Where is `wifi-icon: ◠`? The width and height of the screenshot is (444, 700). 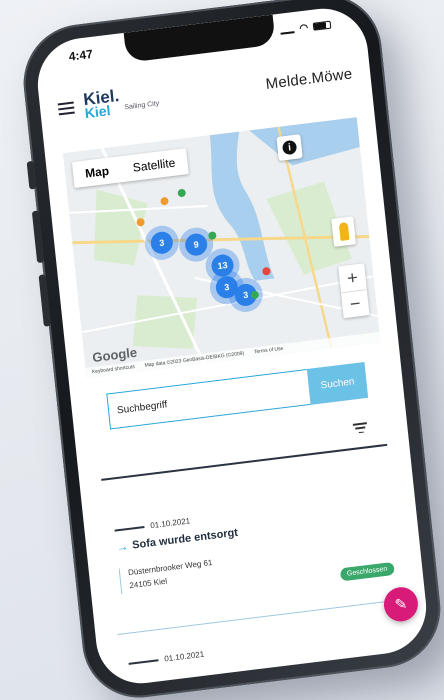 wifi-icon: ◠ is located at coordinates (303, 27).